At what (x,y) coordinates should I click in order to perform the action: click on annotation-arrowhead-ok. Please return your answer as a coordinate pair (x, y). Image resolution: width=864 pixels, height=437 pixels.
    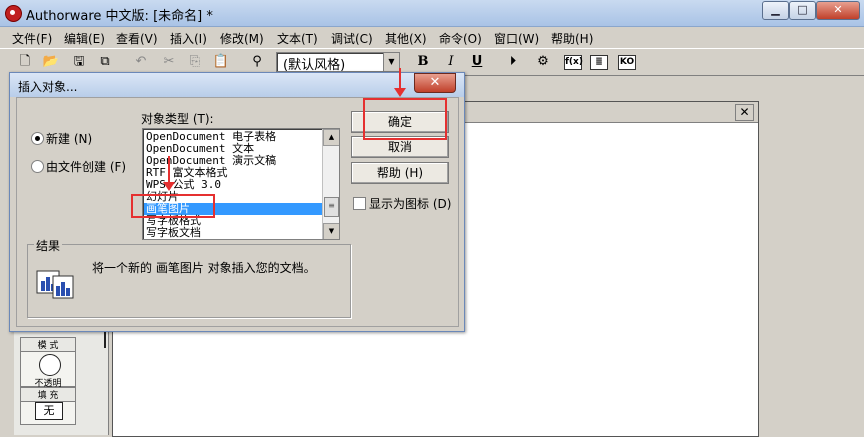
    Looking at the image, I should click on (400, 92).